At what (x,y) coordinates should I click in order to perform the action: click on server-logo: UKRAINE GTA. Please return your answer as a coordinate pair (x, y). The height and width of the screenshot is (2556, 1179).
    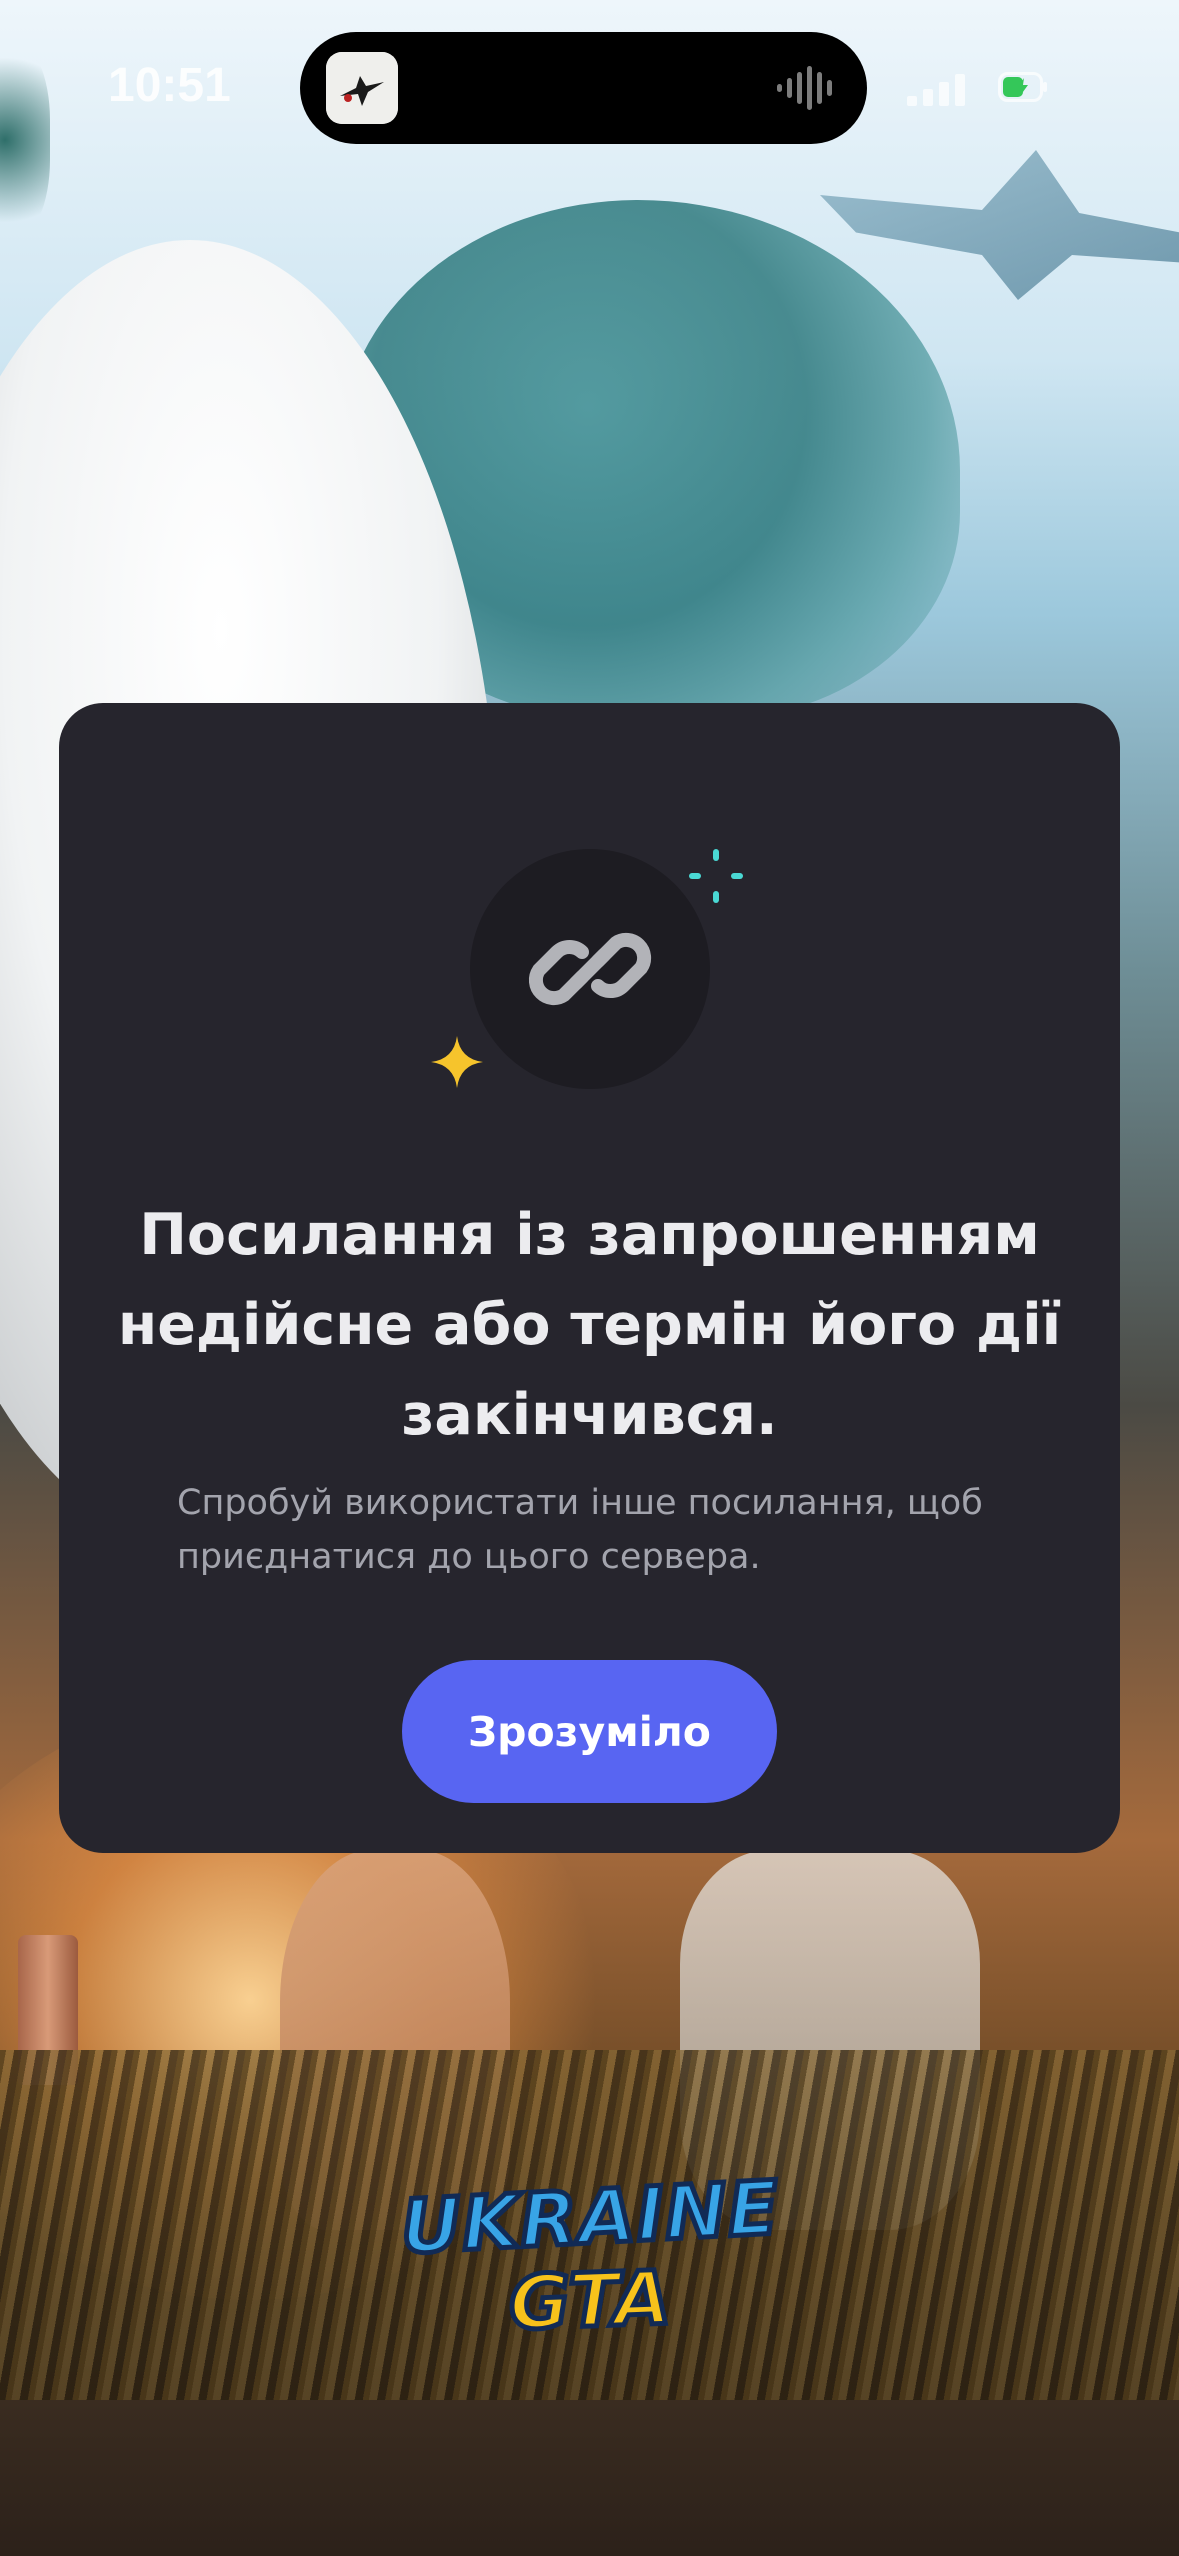
    Looking at the image, I should click on (590, 2259).